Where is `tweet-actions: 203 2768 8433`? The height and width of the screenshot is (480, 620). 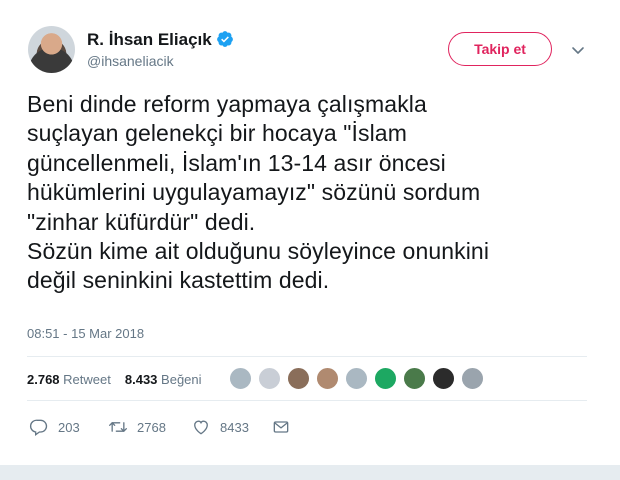
tweet-actions: 203 2768 8433 is located at coordinates (160, 427).